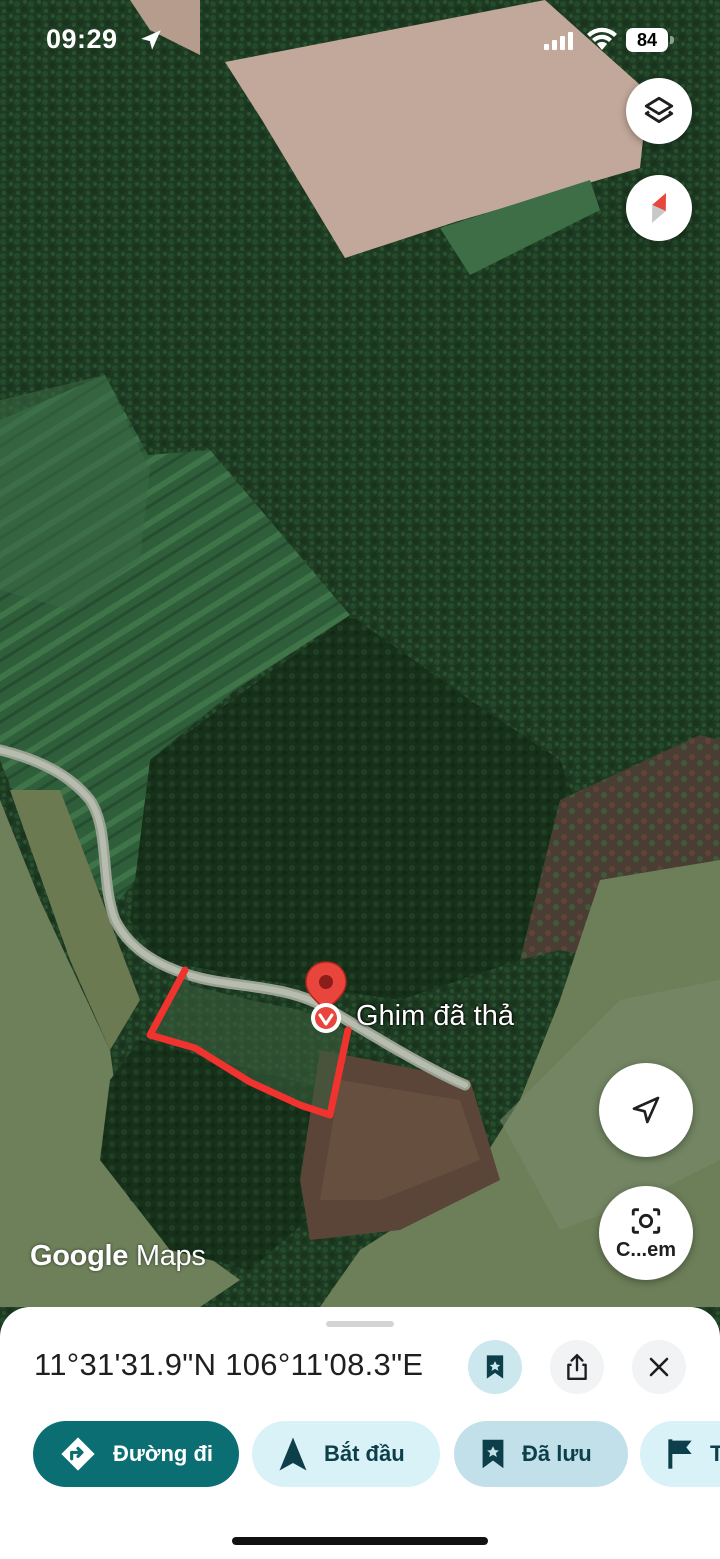 Image resolution: width=720 pixels, height=1559 pixels. Describe the element at coordinates (170, 1256) in the screenshot. I see `watermark-maps: Maps` at that location.